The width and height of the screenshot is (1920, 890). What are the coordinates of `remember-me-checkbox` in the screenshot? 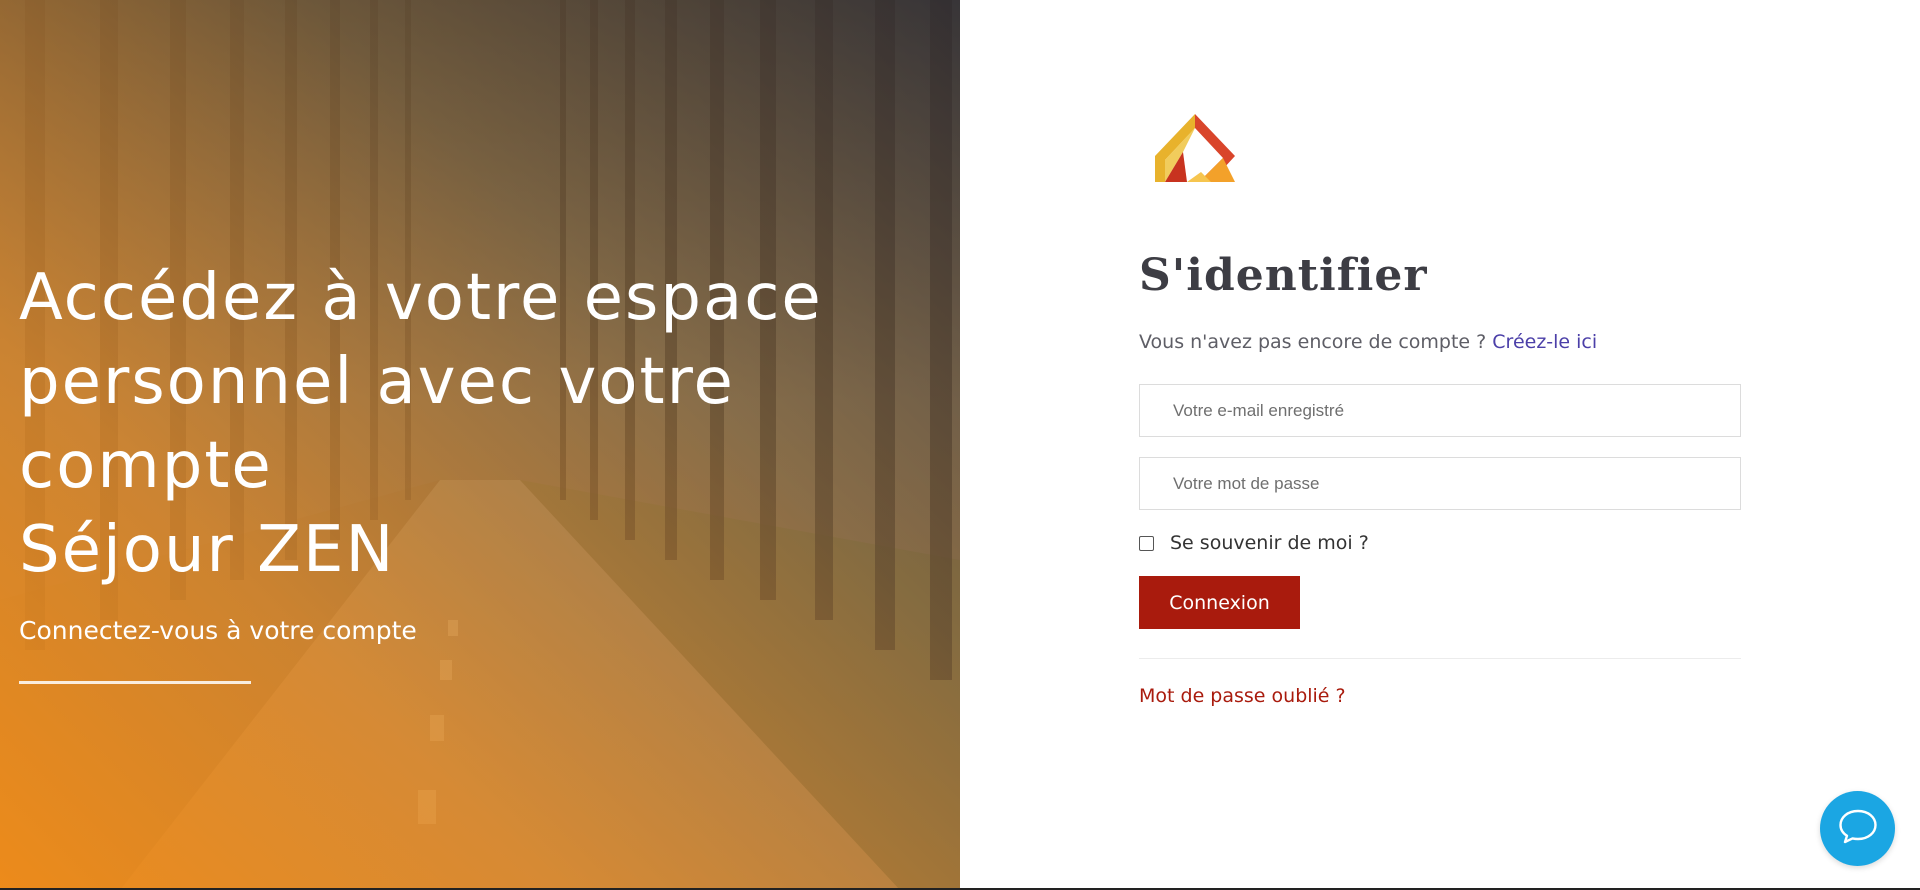 It's located at (1146, 543).